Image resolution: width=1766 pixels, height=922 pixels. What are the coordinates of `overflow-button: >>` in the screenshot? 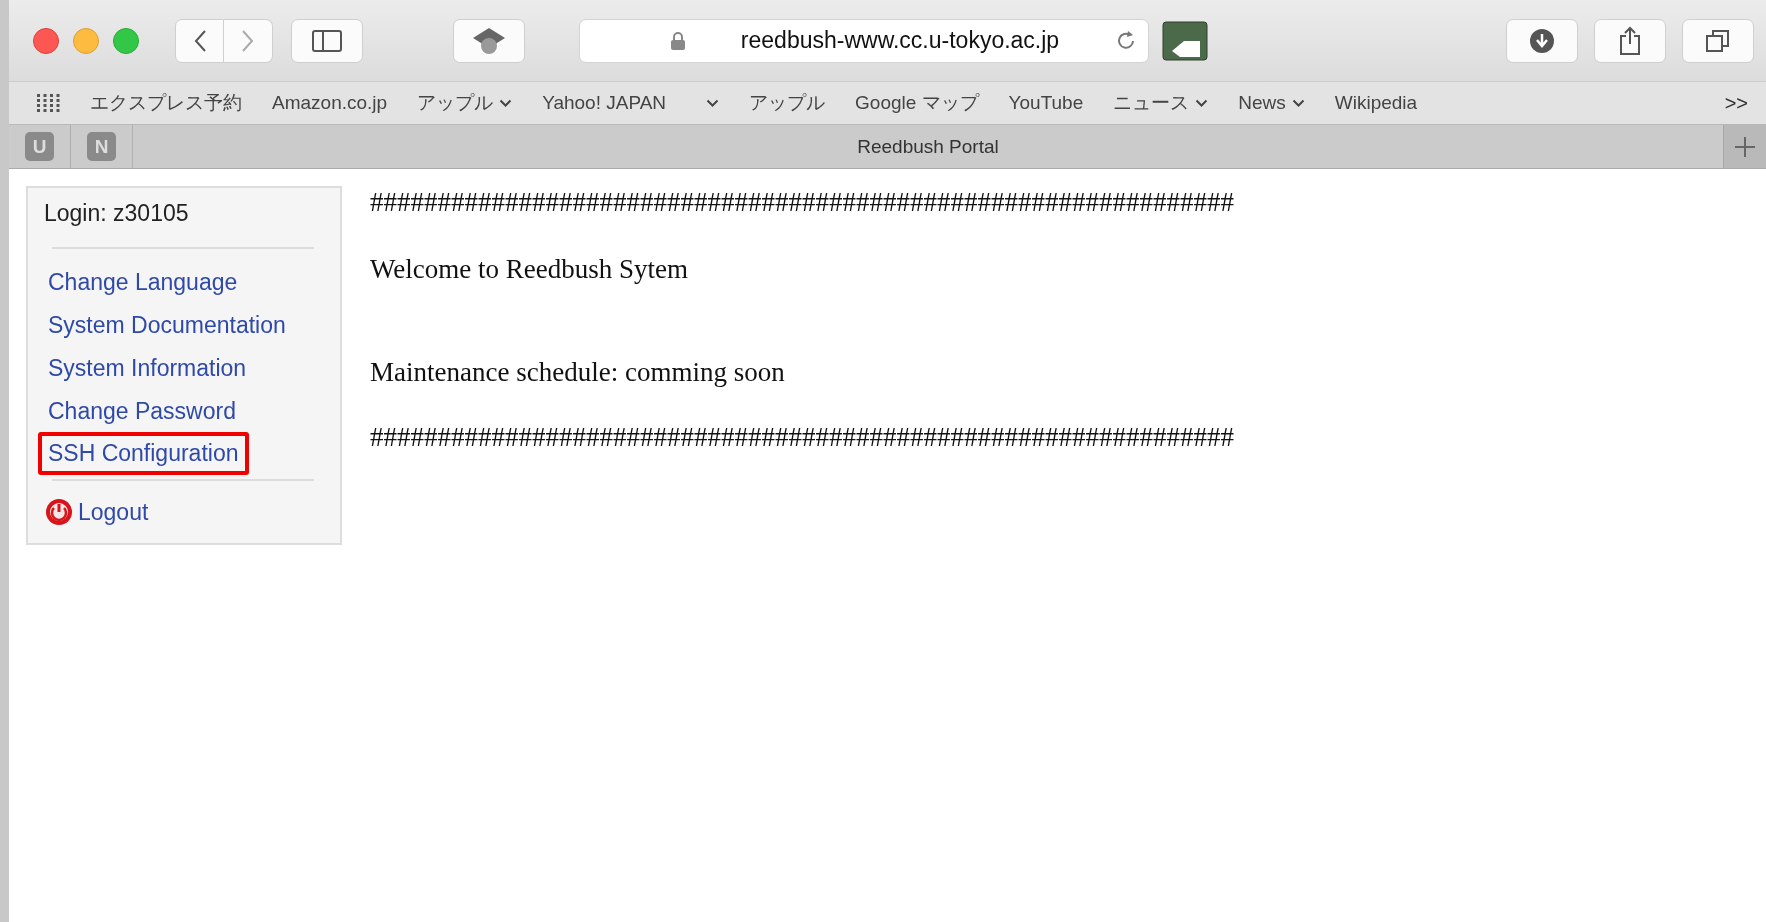 It's located at (1736, 103).